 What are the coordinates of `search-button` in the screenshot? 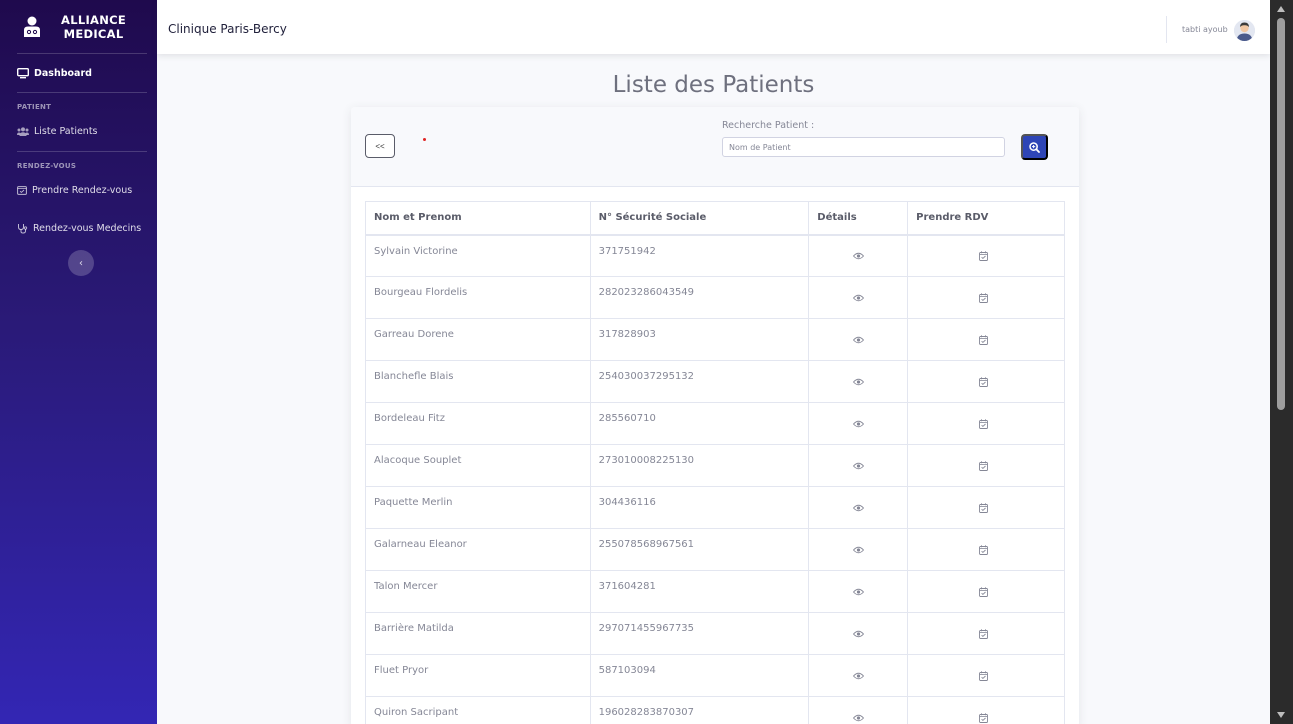 It's located at (1034, 147).